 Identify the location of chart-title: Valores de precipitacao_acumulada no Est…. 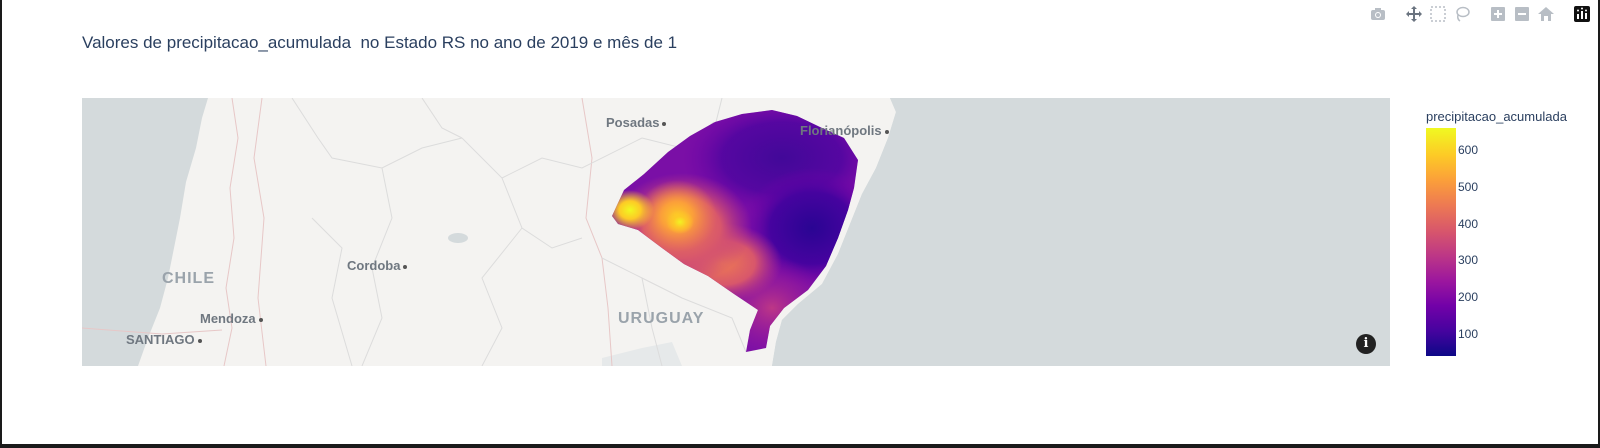
(380, 42).